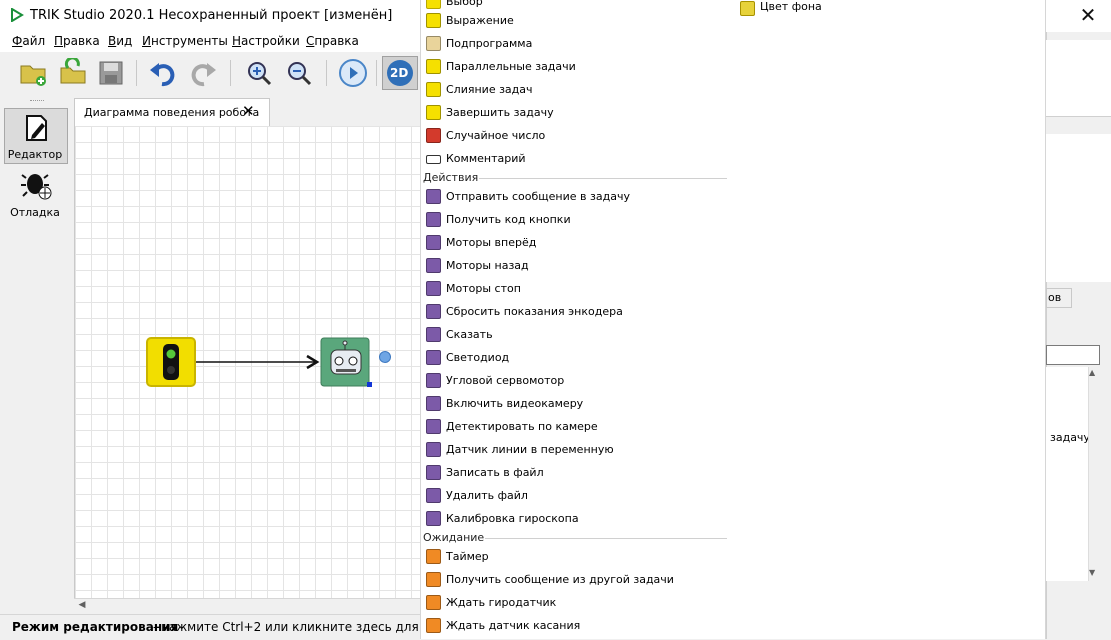 The width and height of the screenshot is (1111, 640). I want to click on editor-icon, so click(36, 128).